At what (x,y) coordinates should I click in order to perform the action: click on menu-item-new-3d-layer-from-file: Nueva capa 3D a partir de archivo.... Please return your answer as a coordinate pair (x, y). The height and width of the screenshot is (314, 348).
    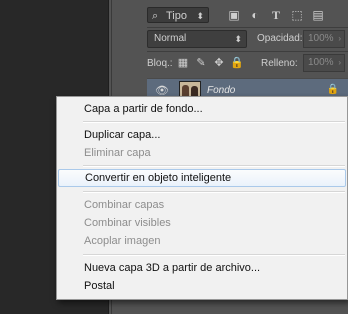
    Looking at the image, I should click on (202, 268).